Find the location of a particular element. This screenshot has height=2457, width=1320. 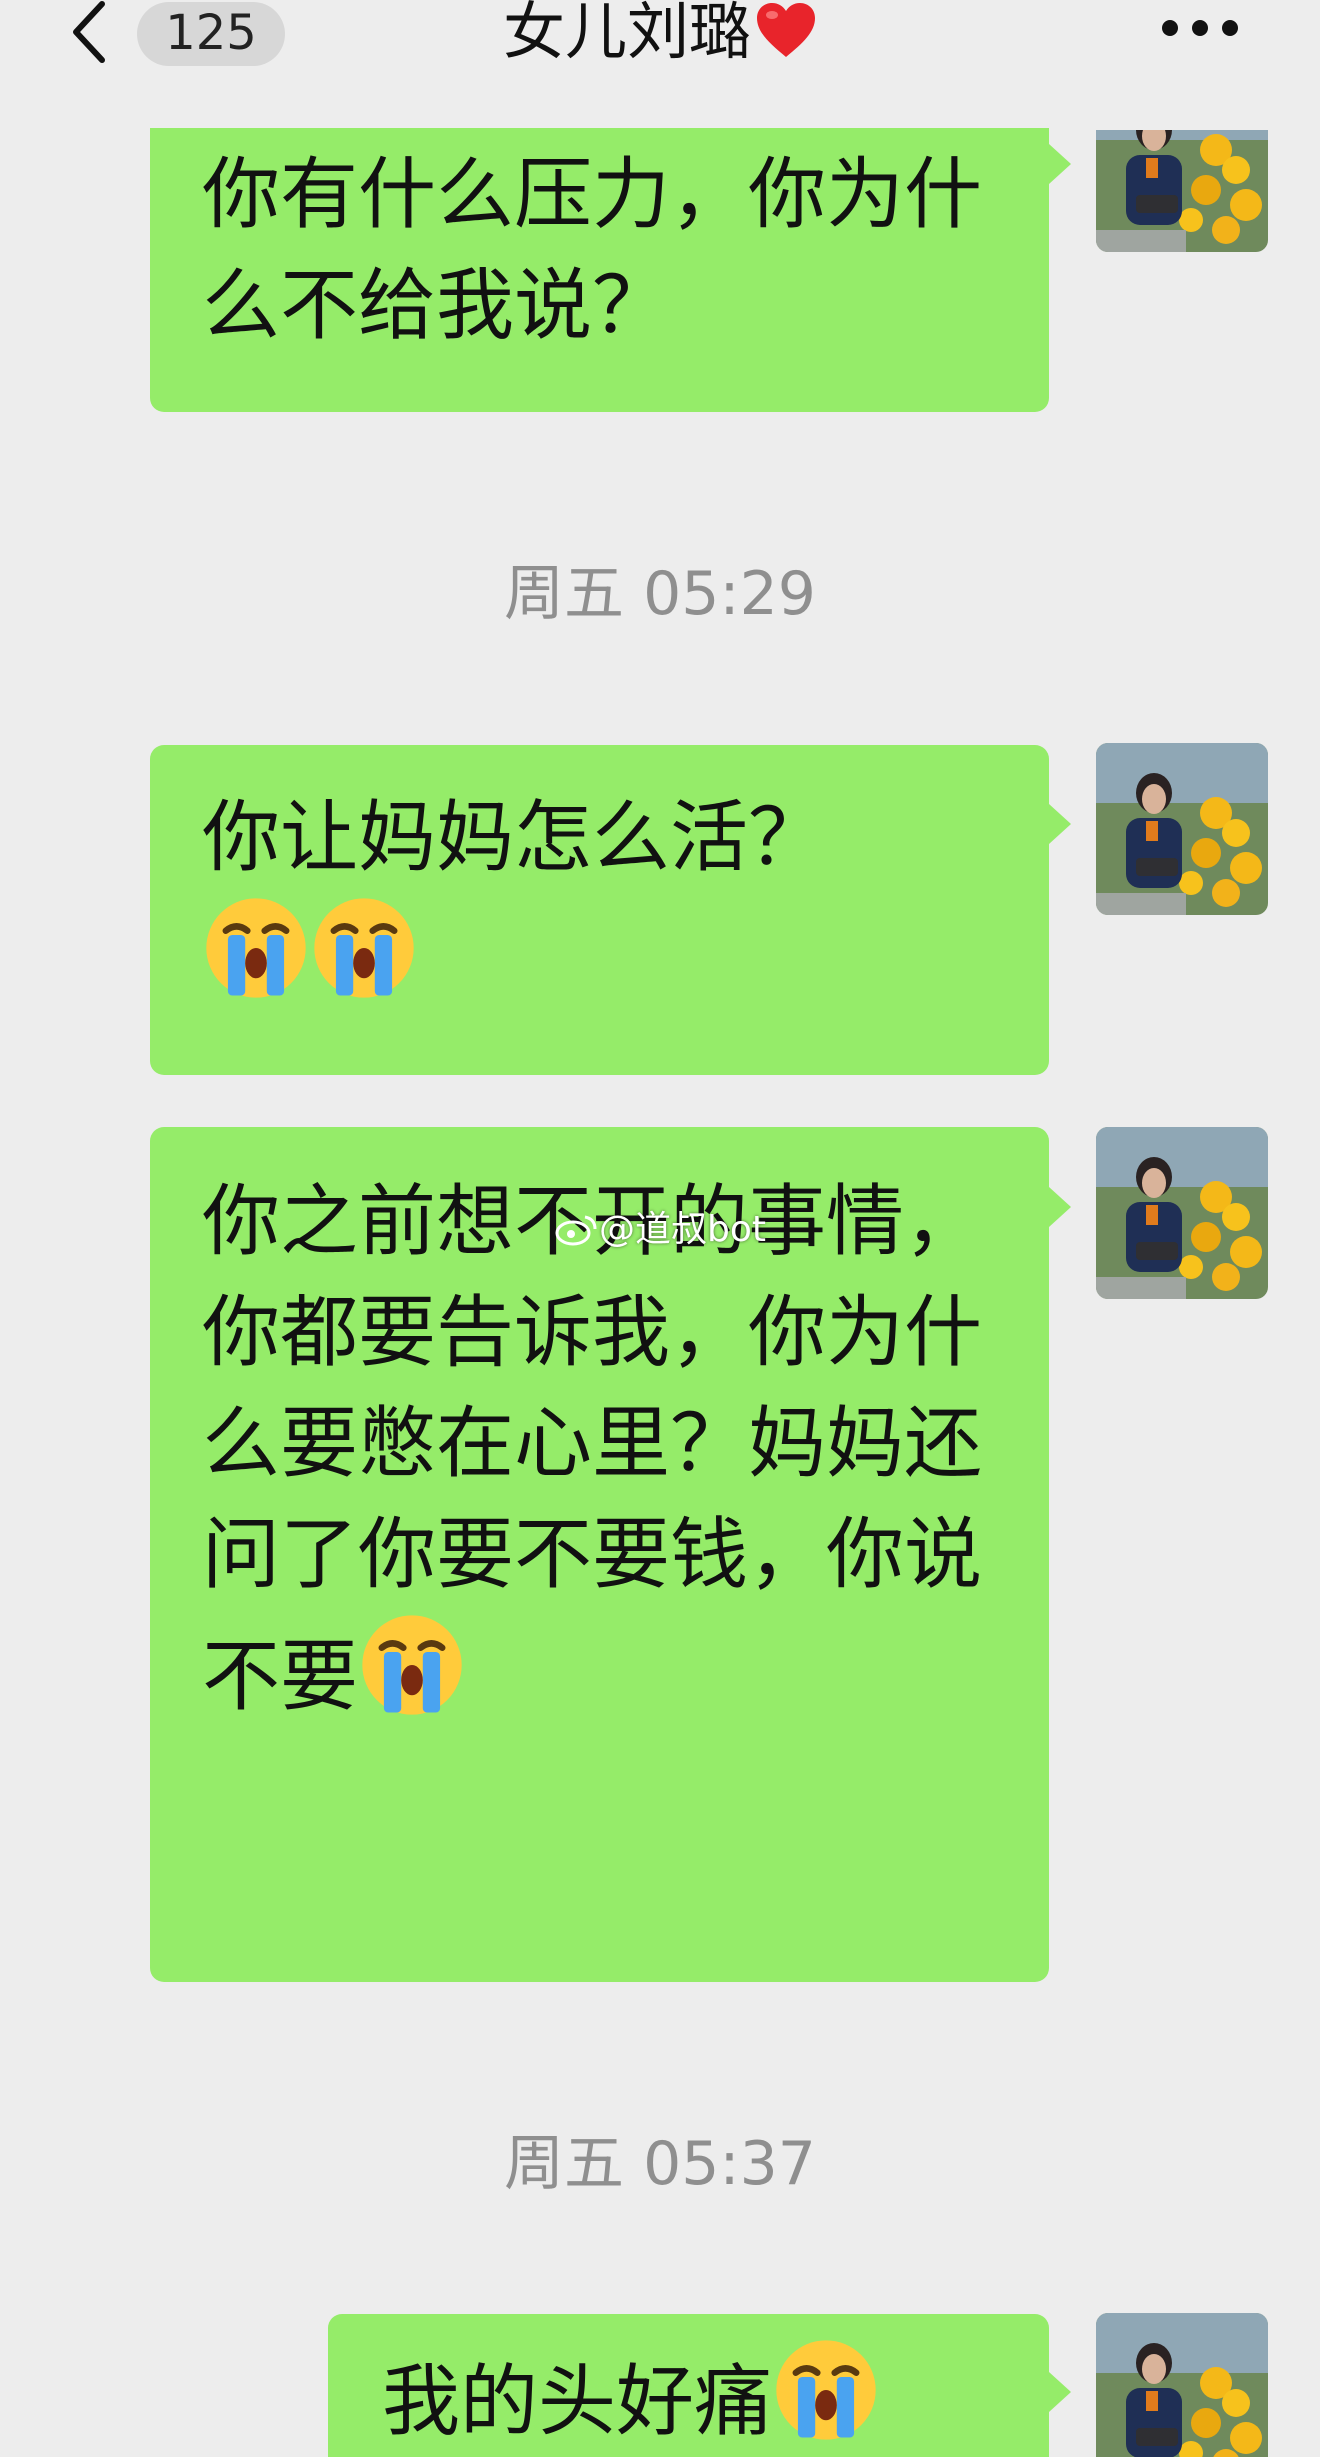

timestamp: 周五 05:37 is located at coordinates (660, 2164).